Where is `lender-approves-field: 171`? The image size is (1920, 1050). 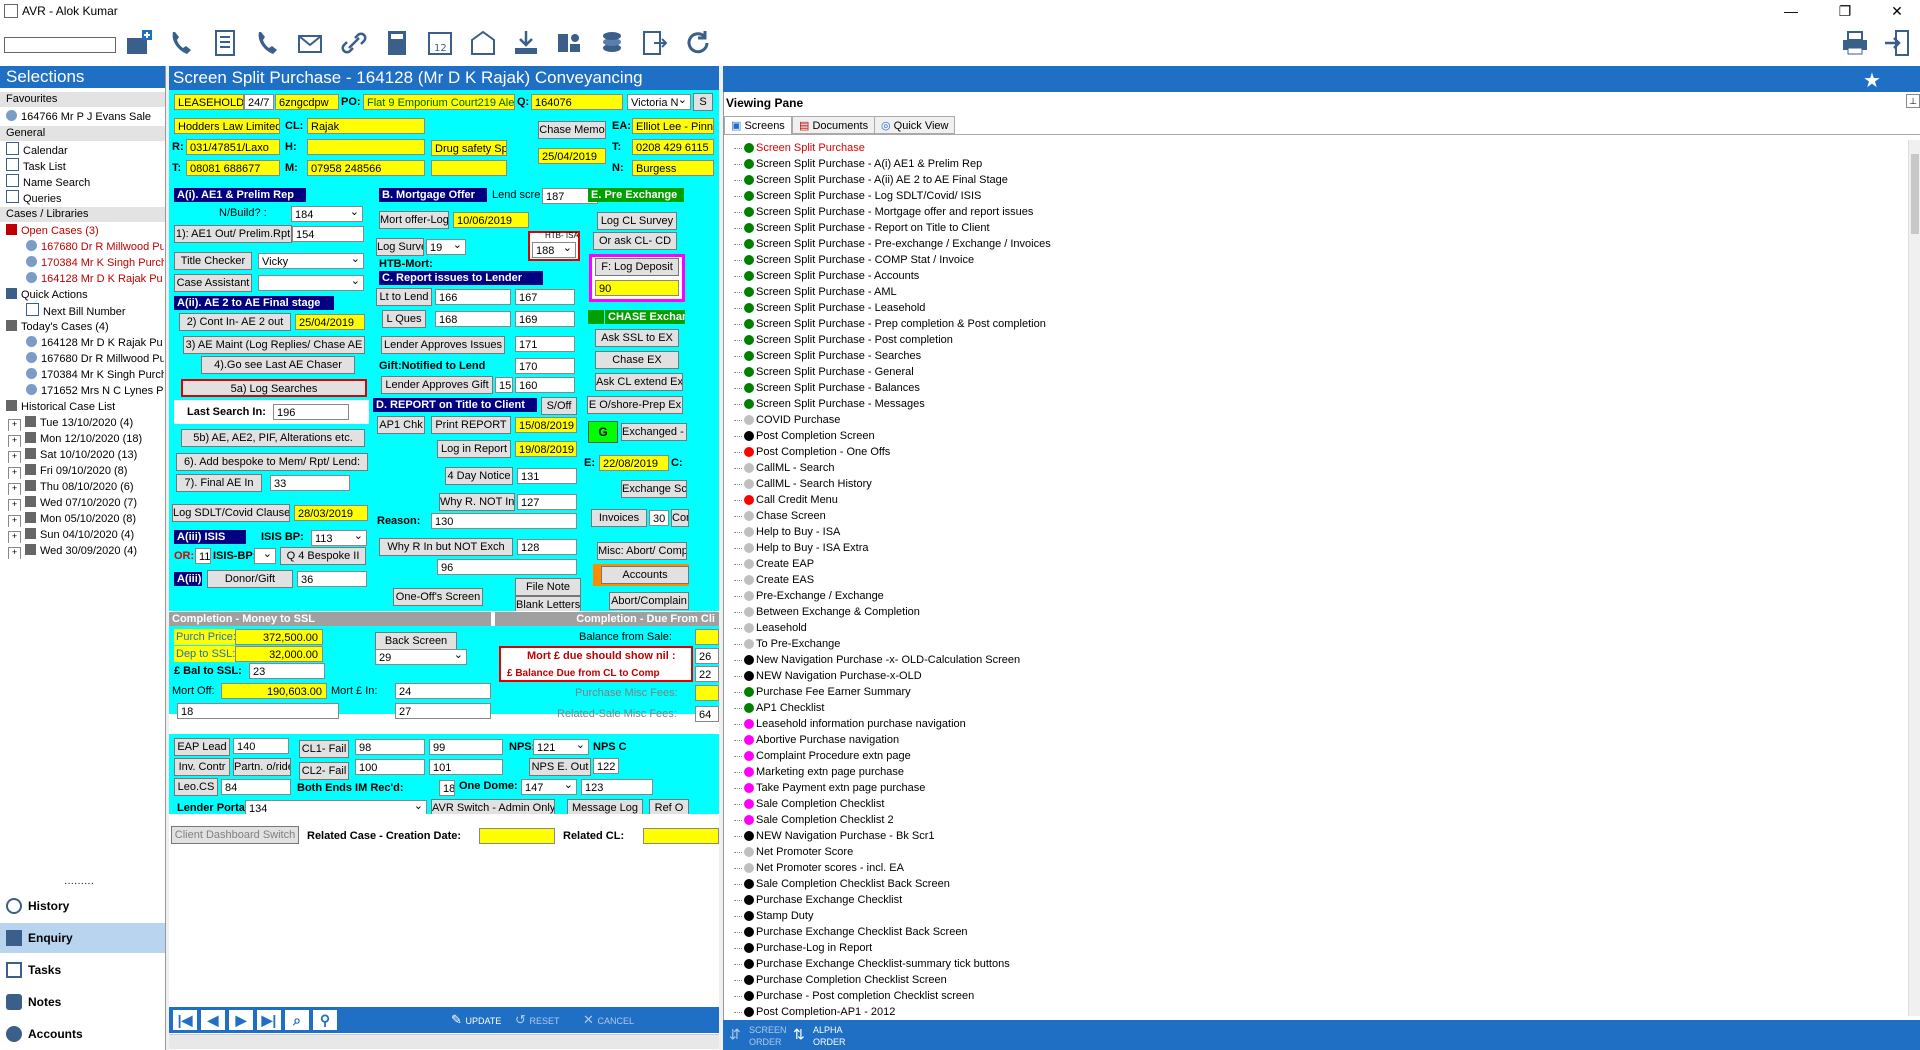
lender-approves-field: 171 is located at coordinates (545, 344).